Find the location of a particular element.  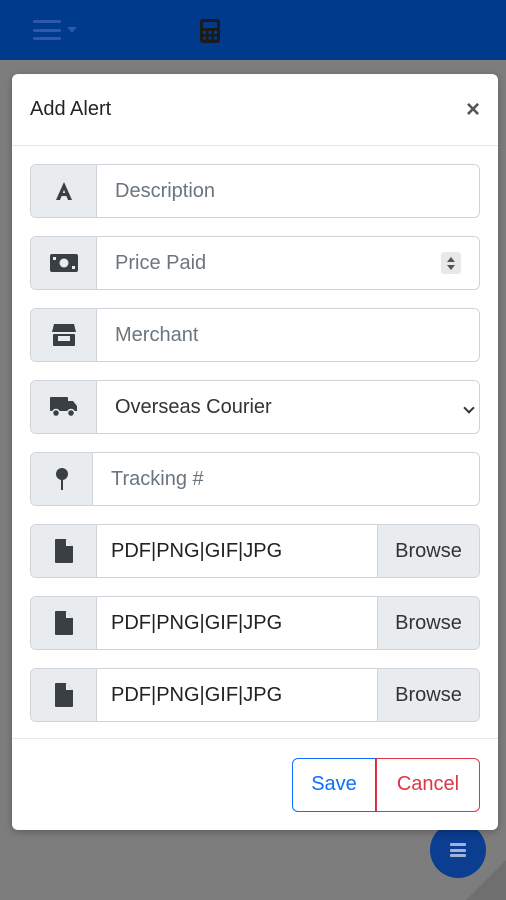

modal-footer: Save Cancel is located at coordinates (255, 784).